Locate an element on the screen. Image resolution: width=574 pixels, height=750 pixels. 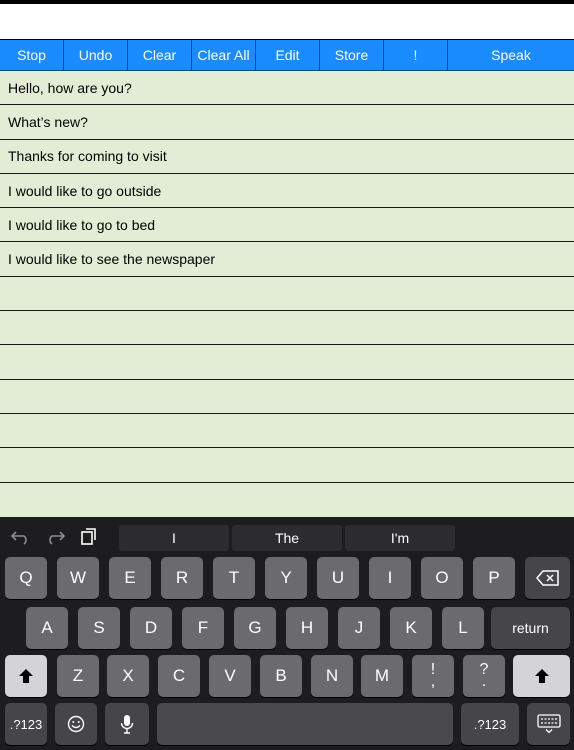
phrase-item: Thanks for coming to visit is located at coordinates (287, 157).